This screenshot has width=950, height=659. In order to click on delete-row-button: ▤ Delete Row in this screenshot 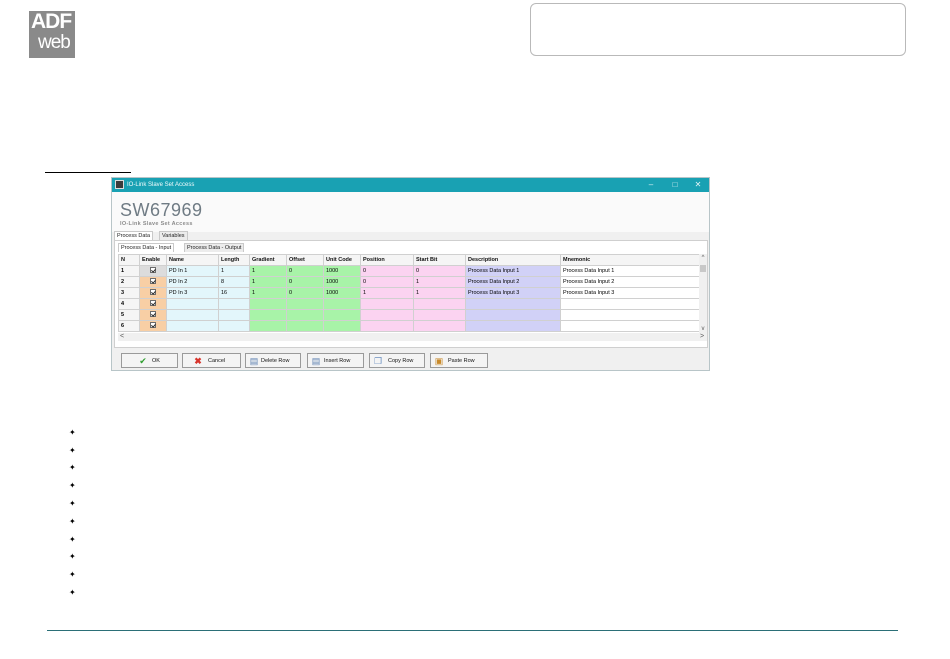, I will do `click(273, 360)`.